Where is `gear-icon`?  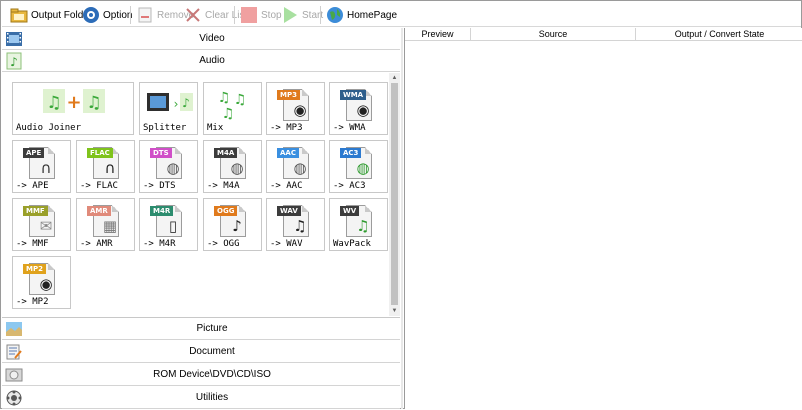 gear-icon is located at coordinates (91, 15).